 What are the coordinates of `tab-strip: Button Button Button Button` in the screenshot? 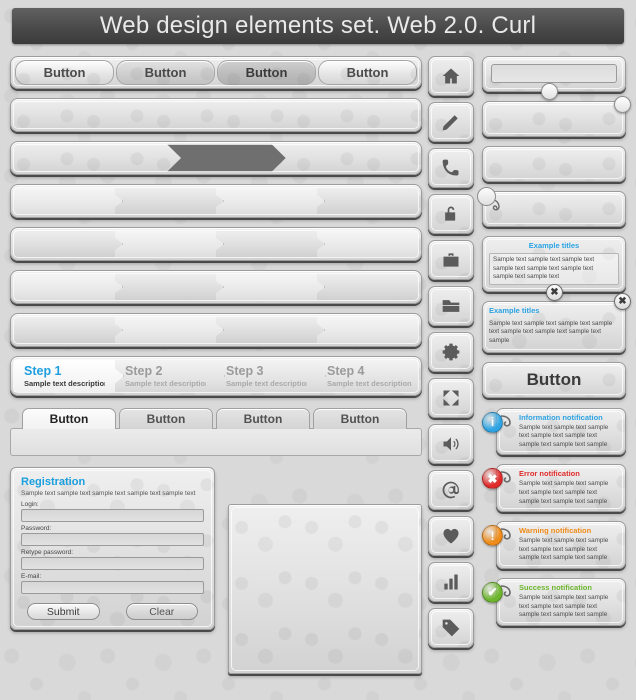 It's located at (216, 418).